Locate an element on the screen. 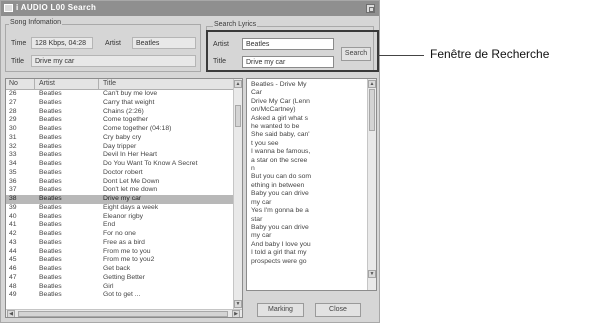 This screenshot has height=323, width=590. table-row: 29 Beatles Come together is located at coordinates (120, 120).